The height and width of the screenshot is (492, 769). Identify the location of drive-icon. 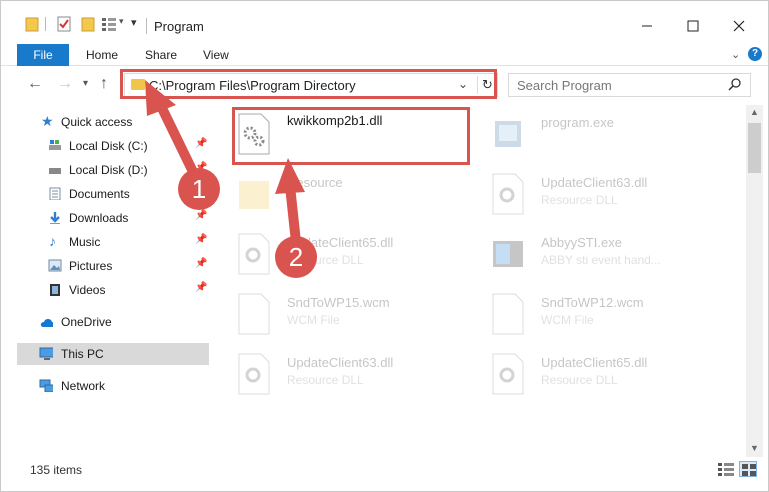
(55, 171).